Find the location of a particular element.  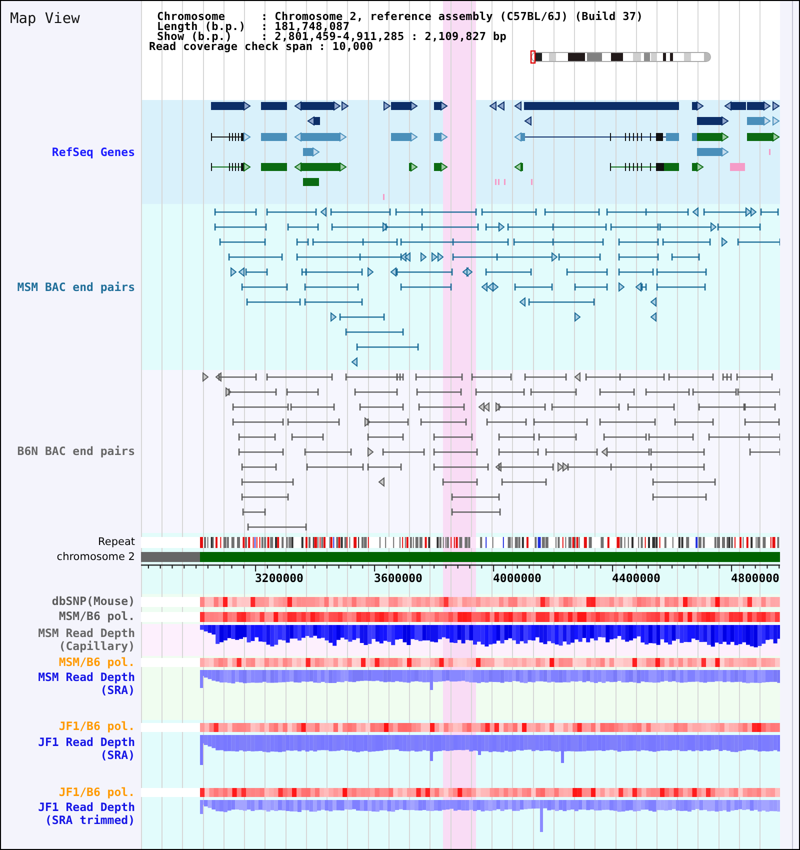

axis-tick-label: 3600000 is located at coordinates (399, 578).